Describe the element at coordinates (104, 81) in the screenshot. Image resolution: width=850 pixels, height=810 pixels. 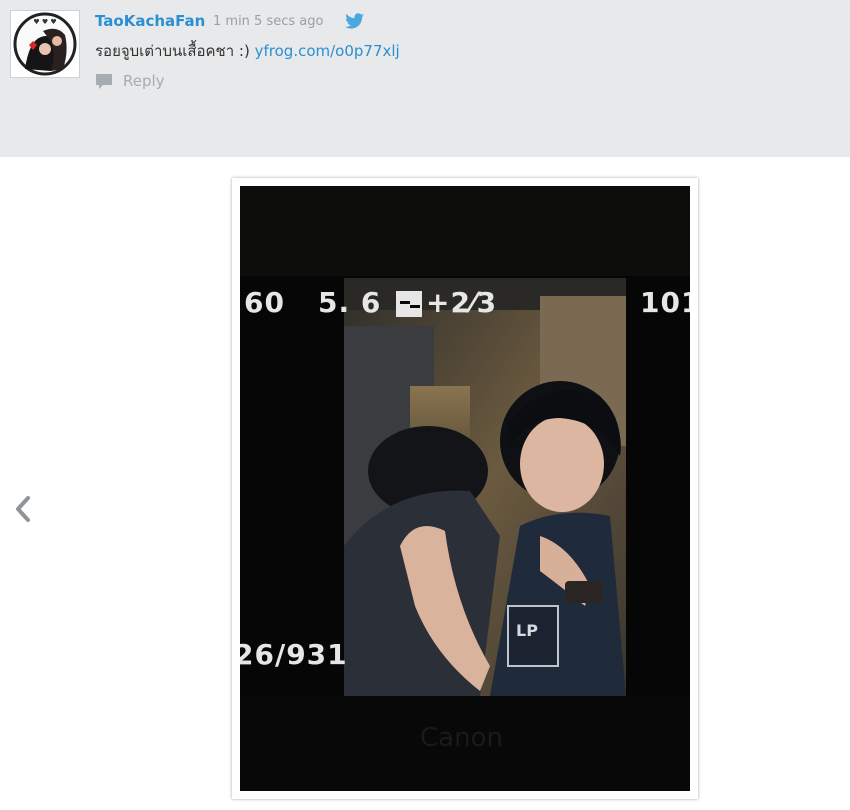
I see `speech-bubble-icon` at that location.